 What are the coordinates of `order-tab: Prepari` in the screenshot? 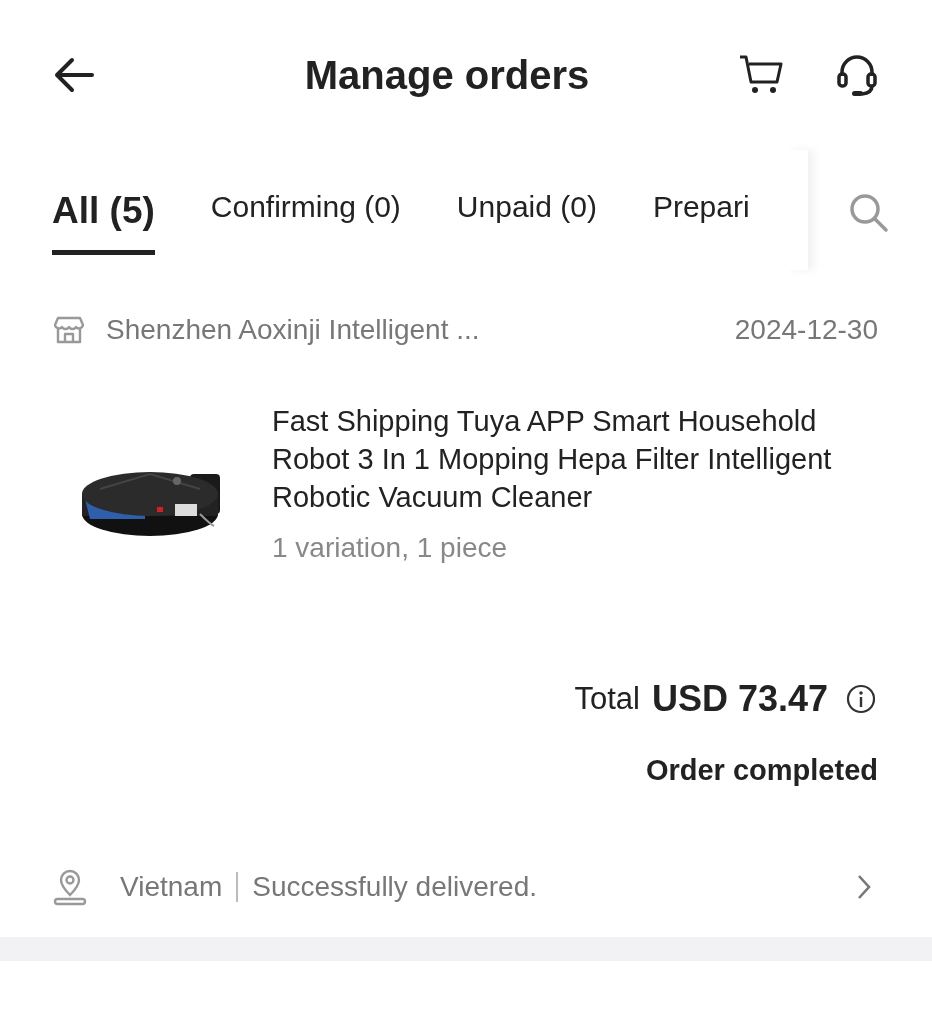 It's located at (701, 222).